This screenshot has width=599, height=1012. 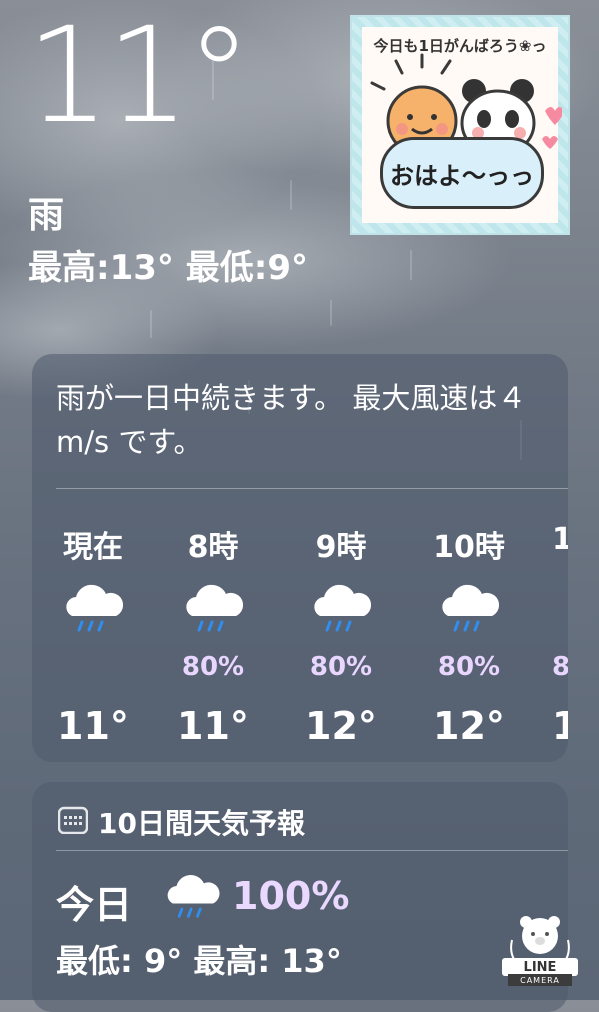 I want to click on hour-label: 8時, so click(x=213, y=547).